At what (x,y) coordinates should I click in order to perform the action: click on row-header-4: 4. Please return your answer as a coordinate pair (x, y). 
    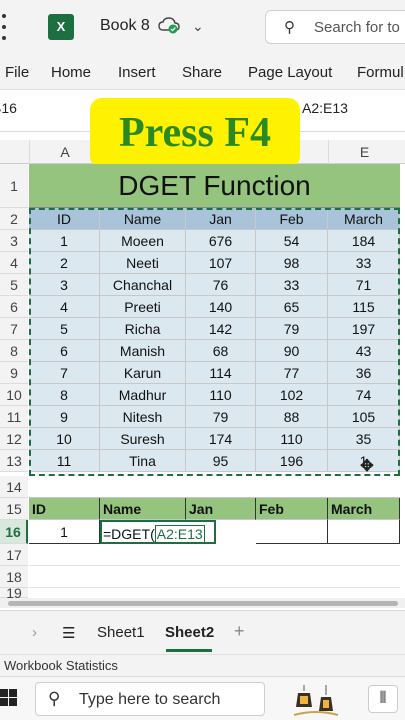
    Looking at the image, I should click on (14, 263).